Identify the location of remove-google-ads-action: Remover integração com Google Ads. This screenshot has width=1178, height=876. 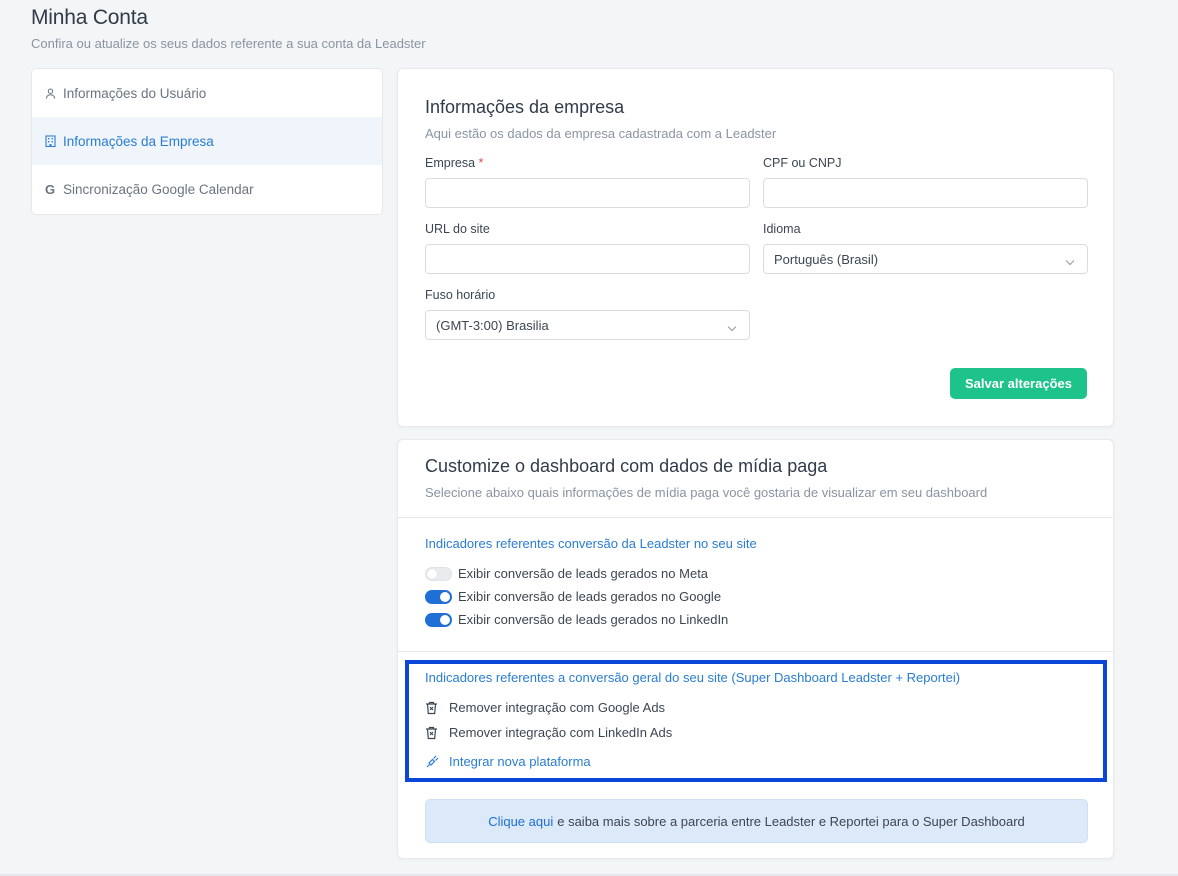
(545, 707).